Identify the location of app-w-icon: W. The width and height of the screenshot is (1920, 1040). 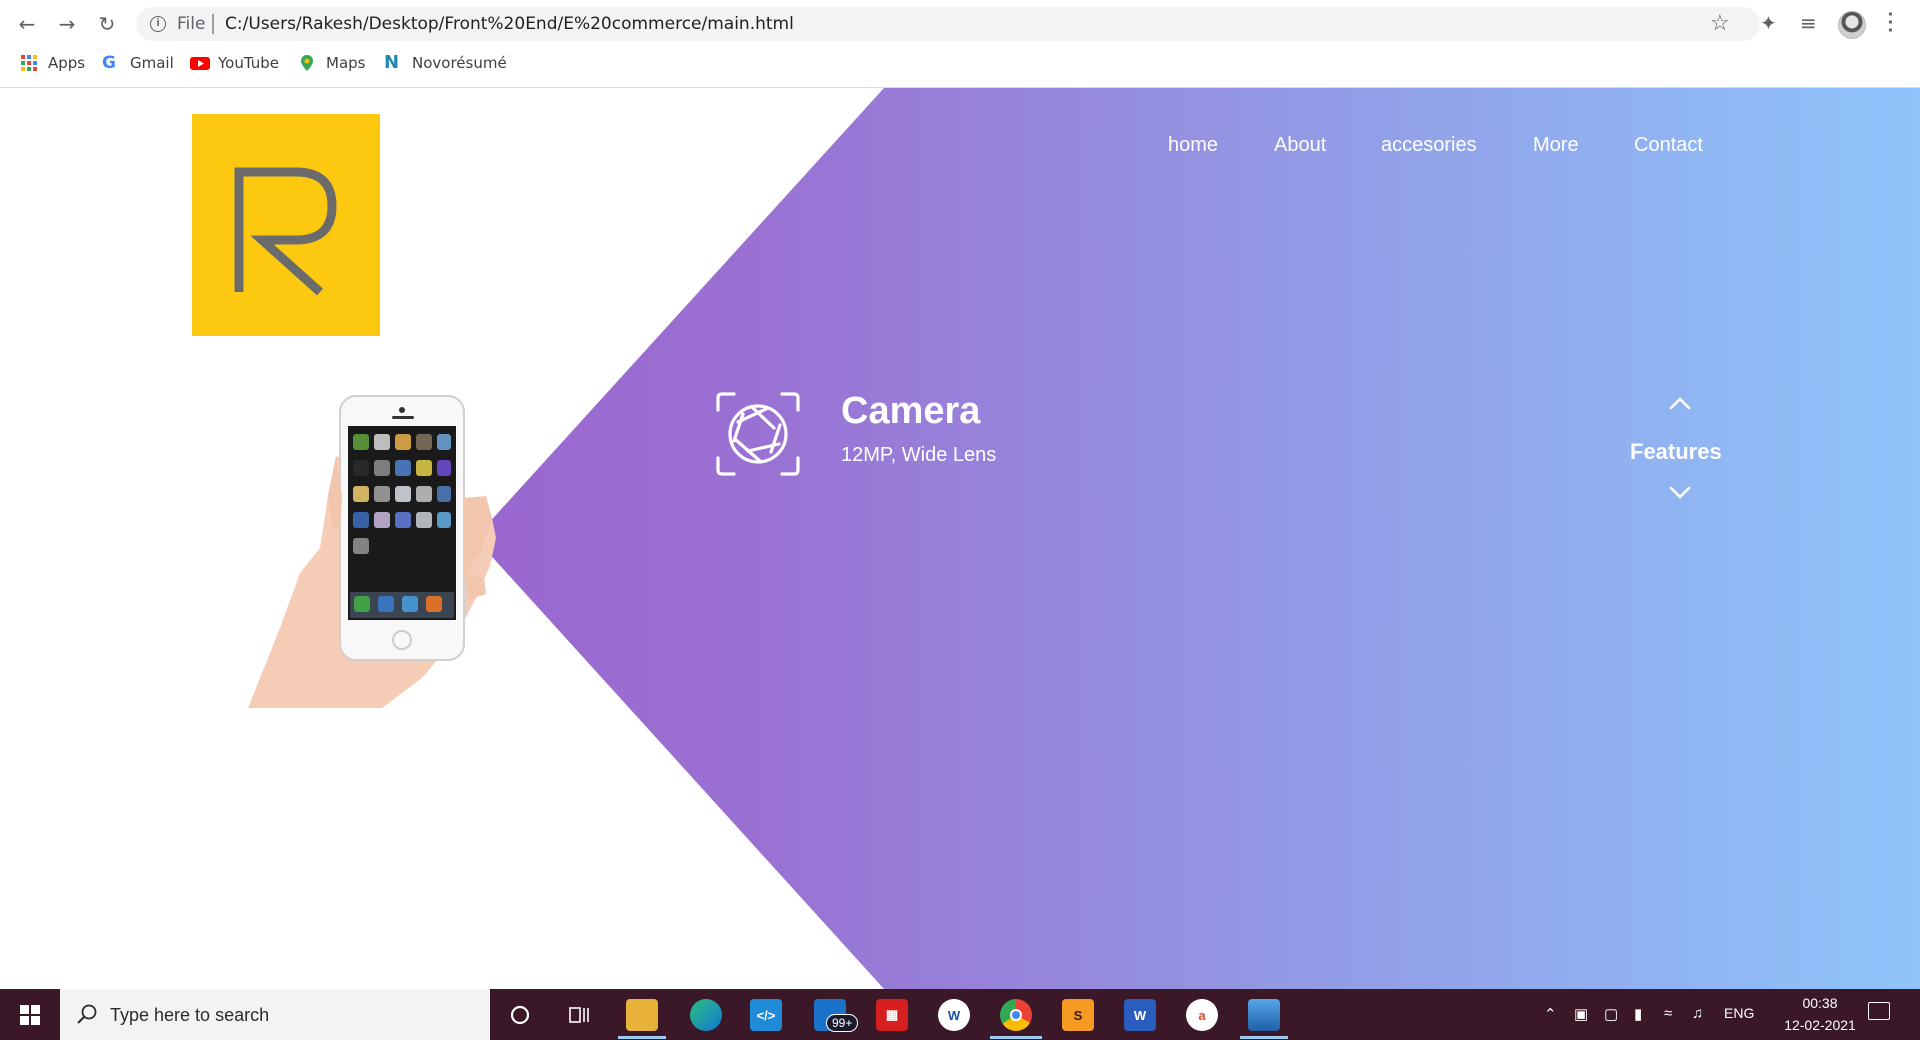
(954, 1015).